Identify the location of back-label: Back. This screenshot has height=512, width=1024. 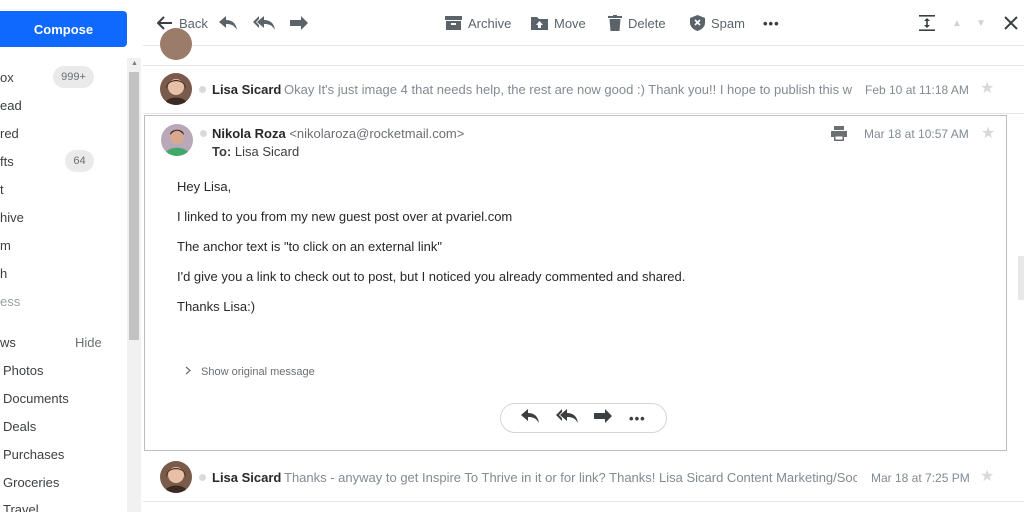
(193, 23).